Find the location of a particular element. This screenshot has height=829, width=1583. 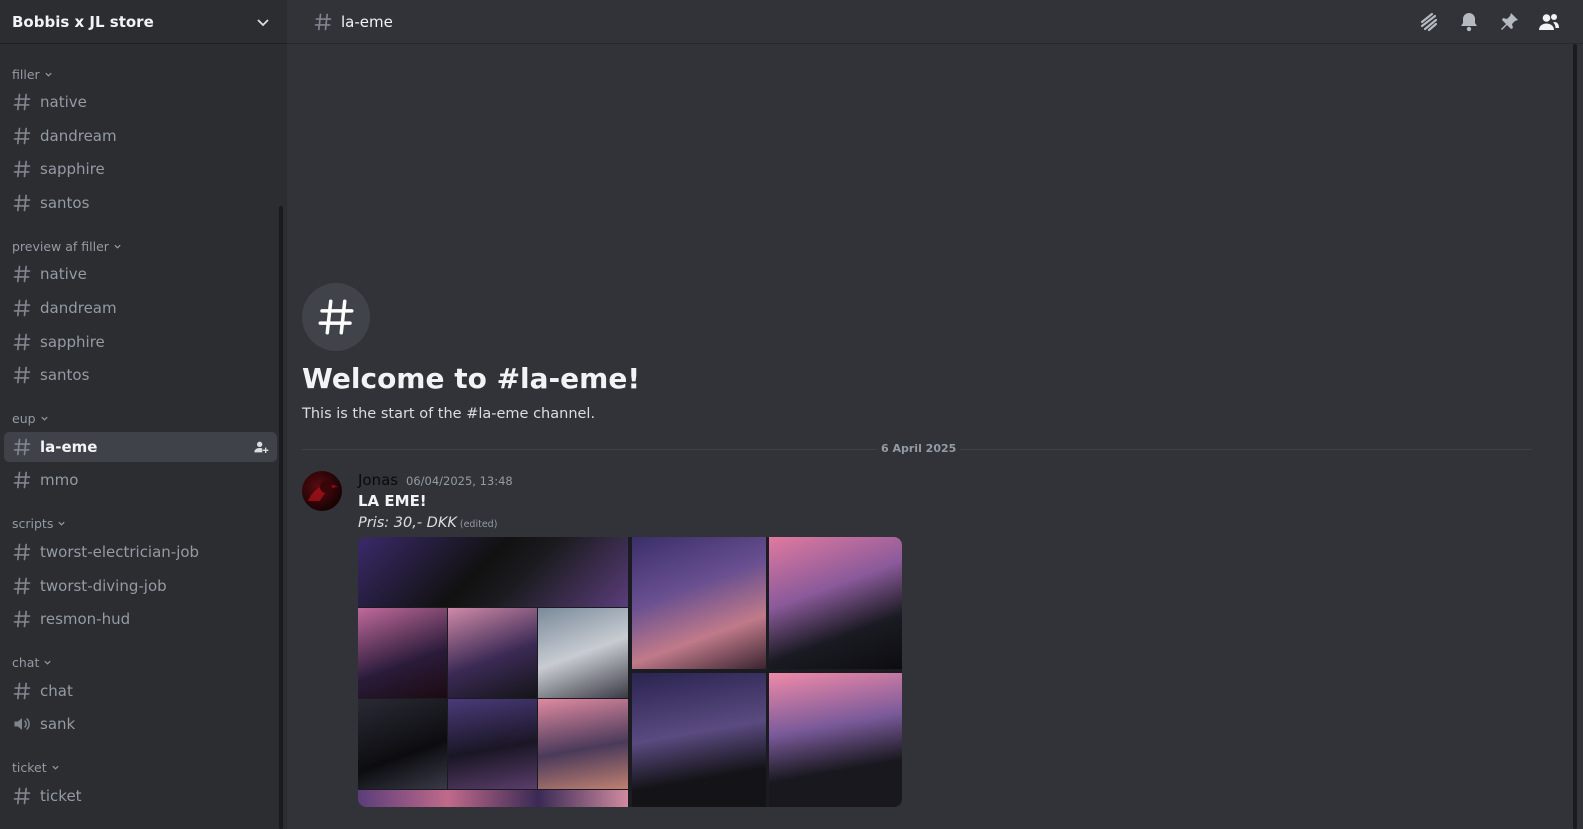

category-2: eup is located at coordinates (139, 419).